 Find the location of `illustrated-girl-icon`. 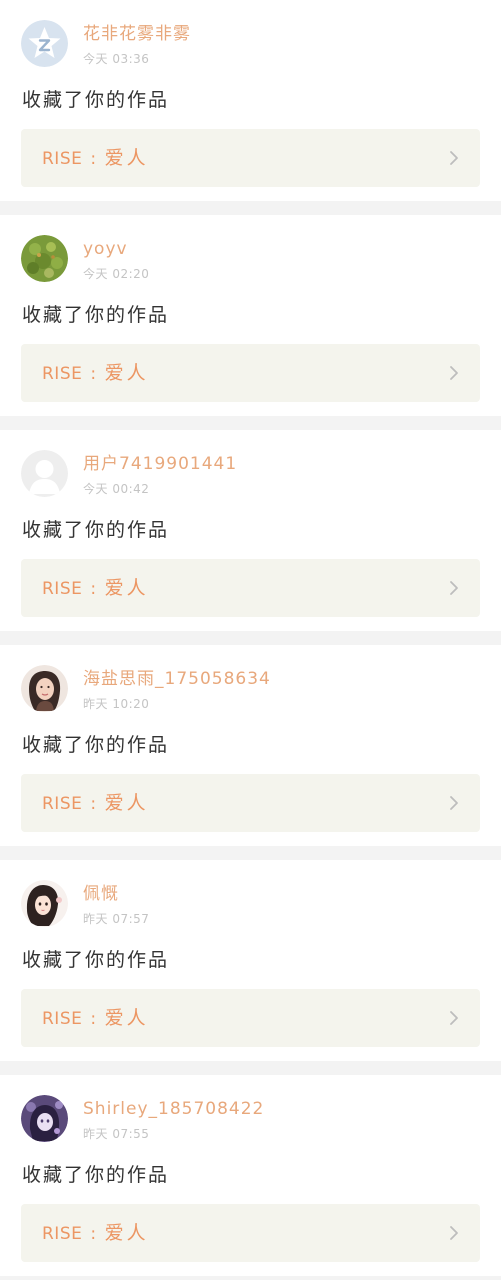

illustrated-girl-icon is located at coordinates (44, 903).